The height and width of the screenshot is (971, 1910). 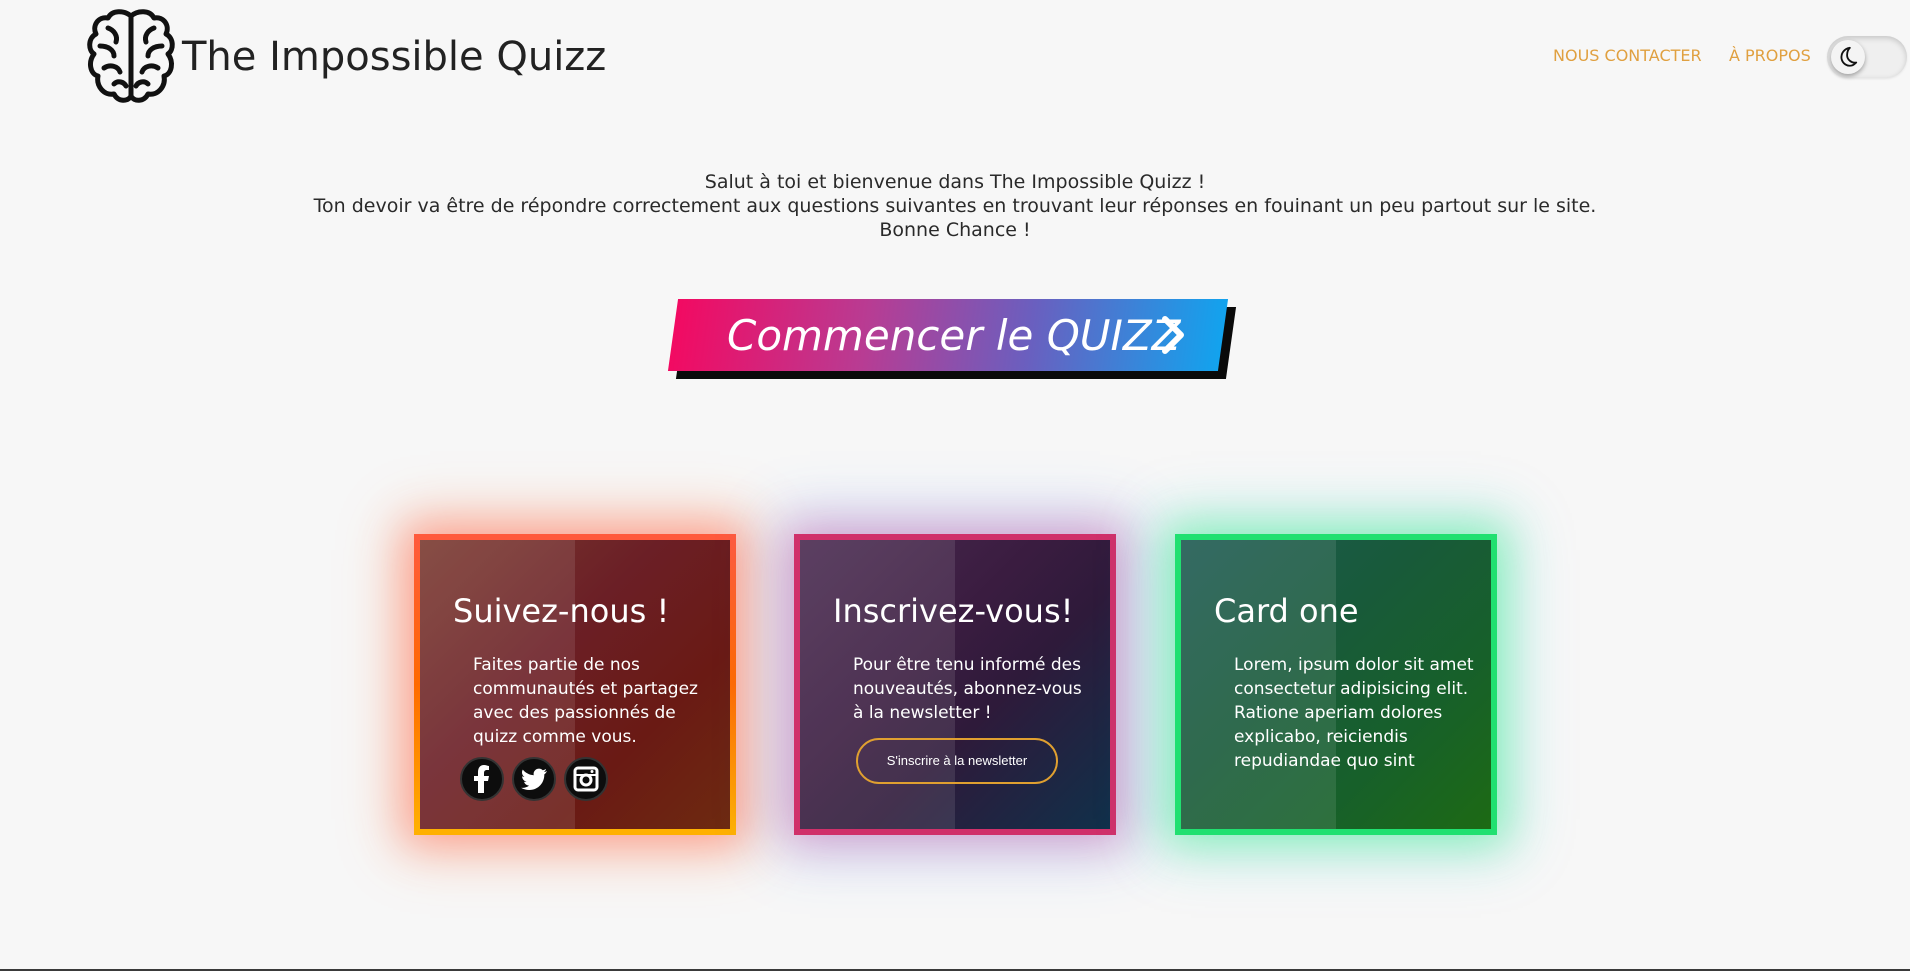 I want to click on newsletter-subscribe-button: S'inscrire à la newsletter, so click(x=957, y=761).